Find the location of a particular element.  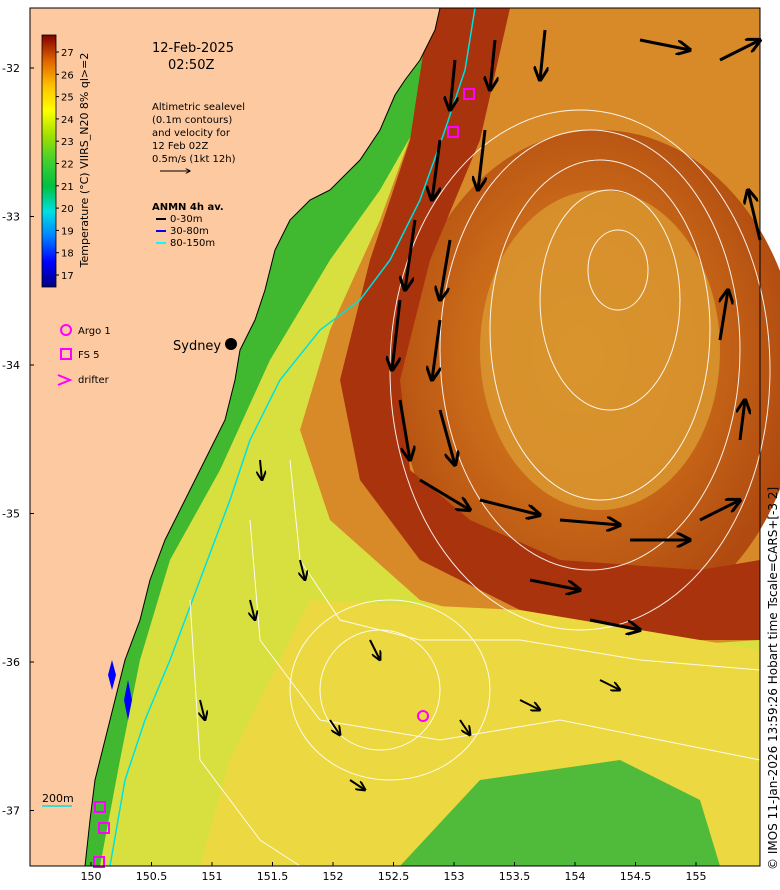

colorbar-tick-label: 26 is located at coordinates (67, 75).